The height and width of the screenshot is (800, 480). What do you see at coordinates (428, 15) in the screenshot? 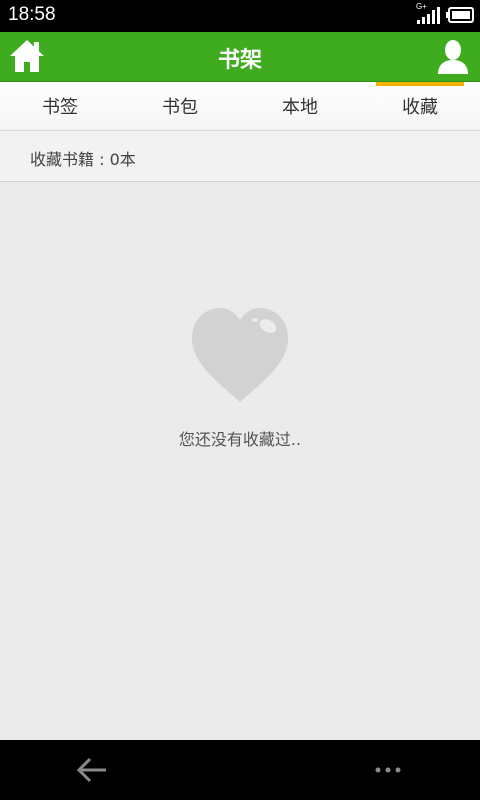
I see `signal-icon` at bounding box center [428, 15].